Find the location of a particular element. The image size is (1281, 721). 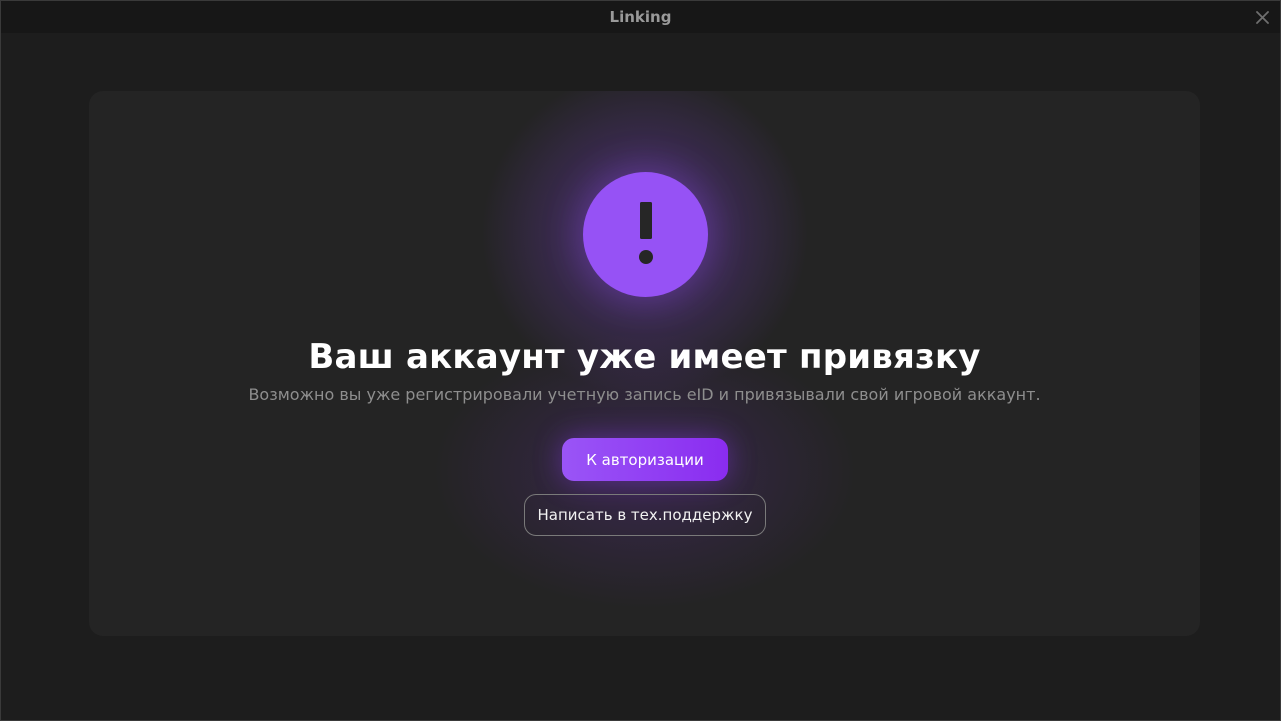

close-button is located at coordinates (1262, 17).